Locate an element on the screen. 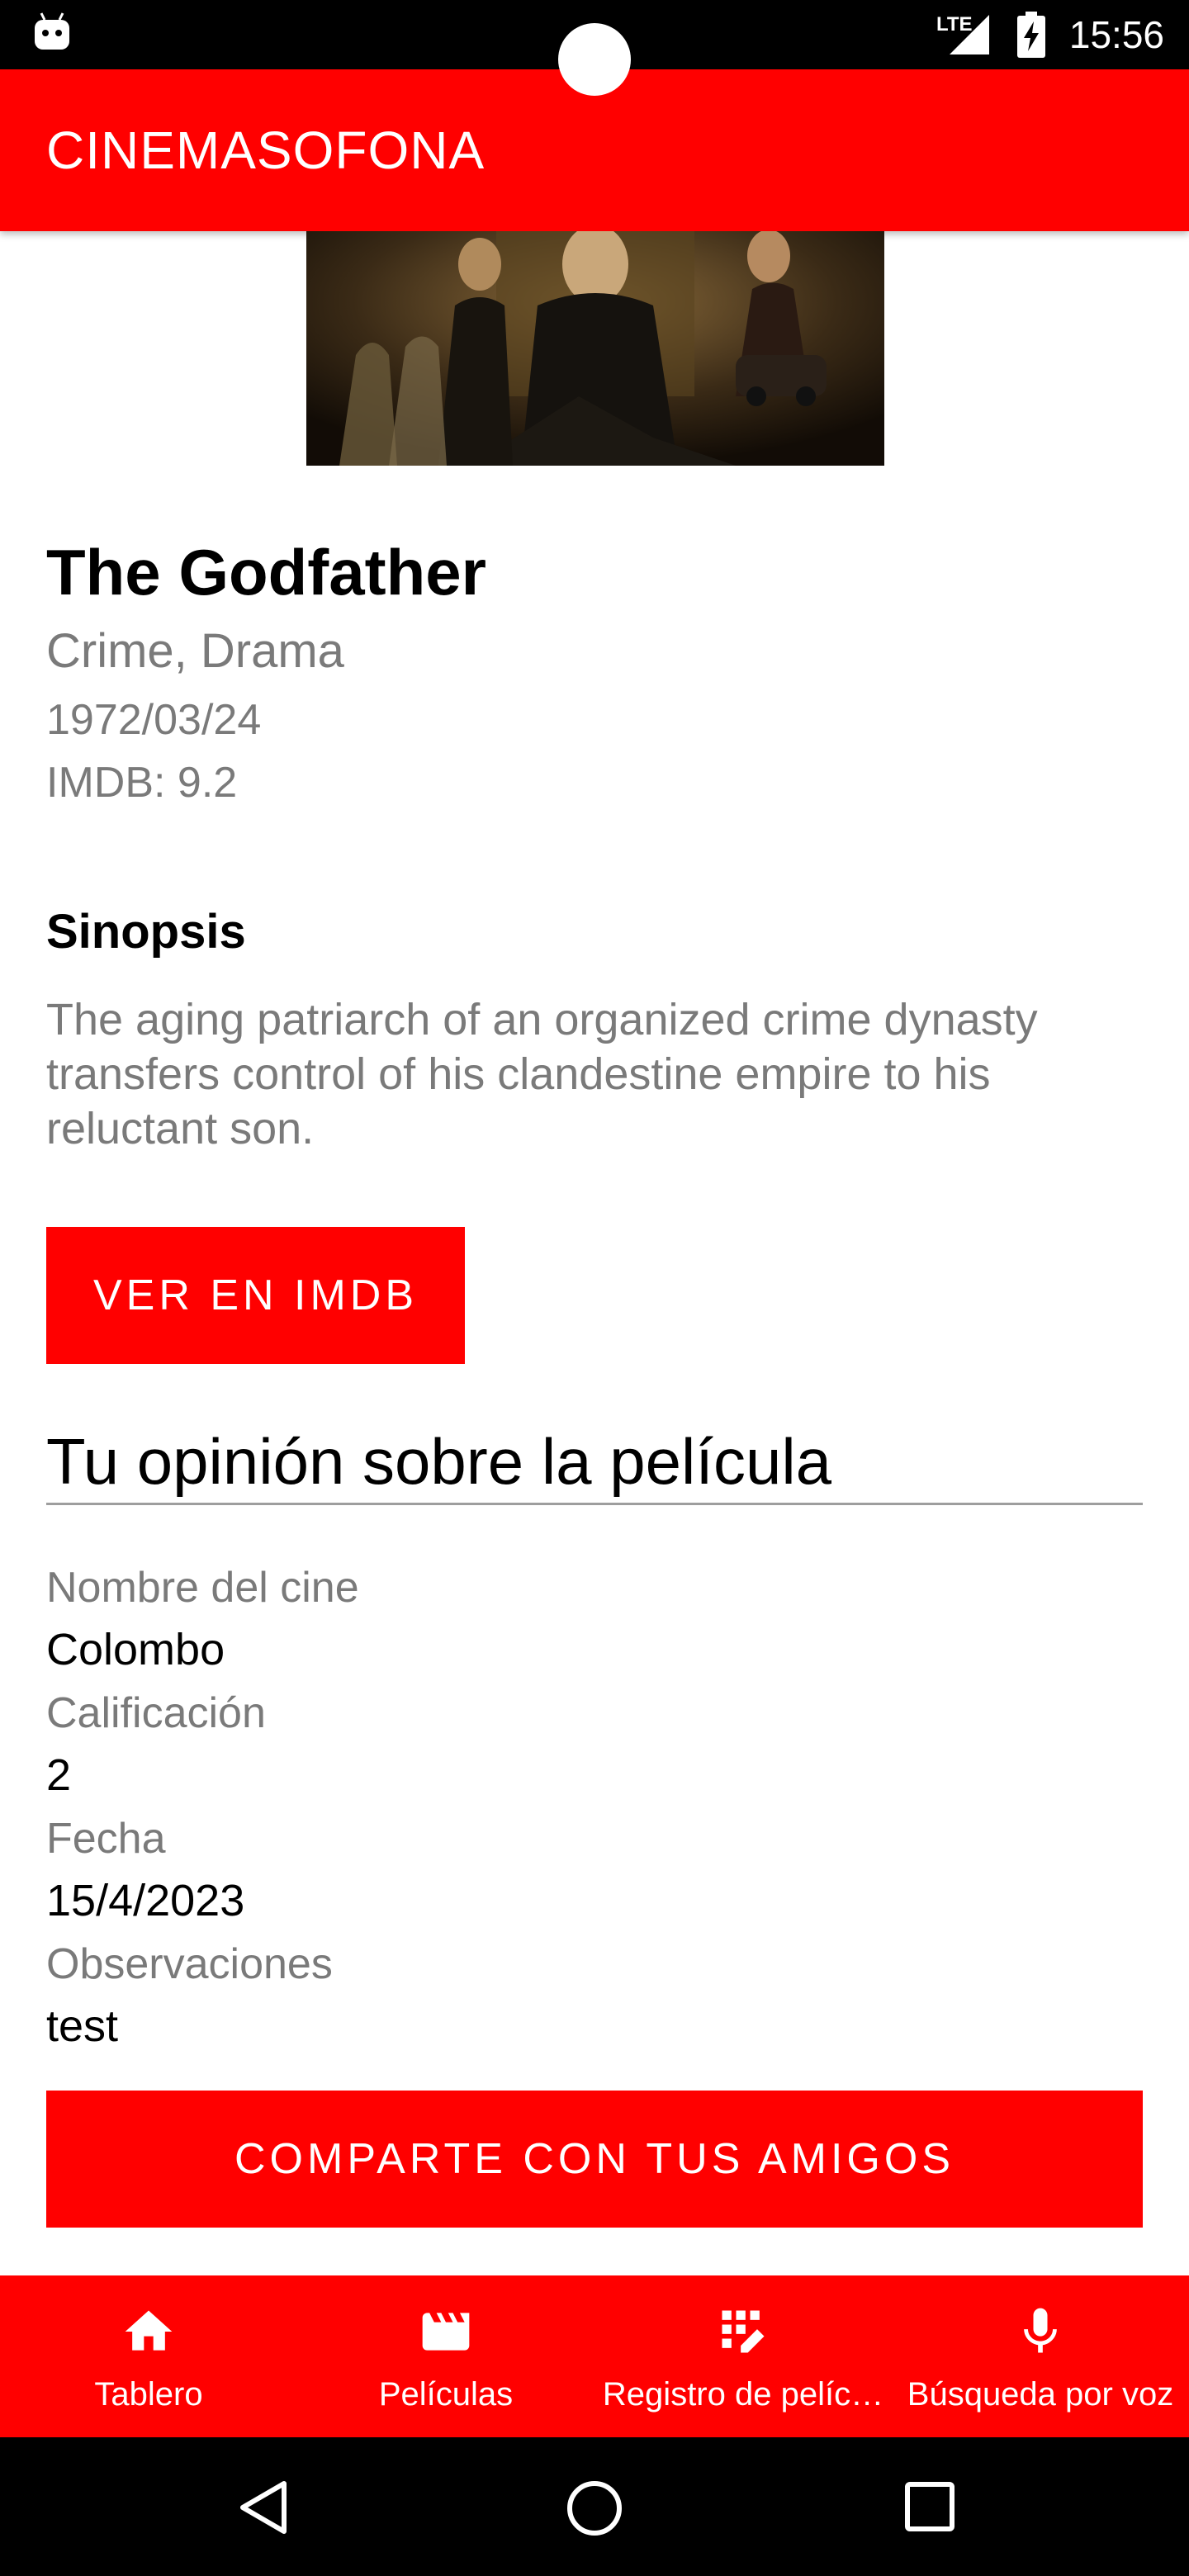 The image size is (1189, 2576). system-navigation-bar is located at coordinates (594, 2506).